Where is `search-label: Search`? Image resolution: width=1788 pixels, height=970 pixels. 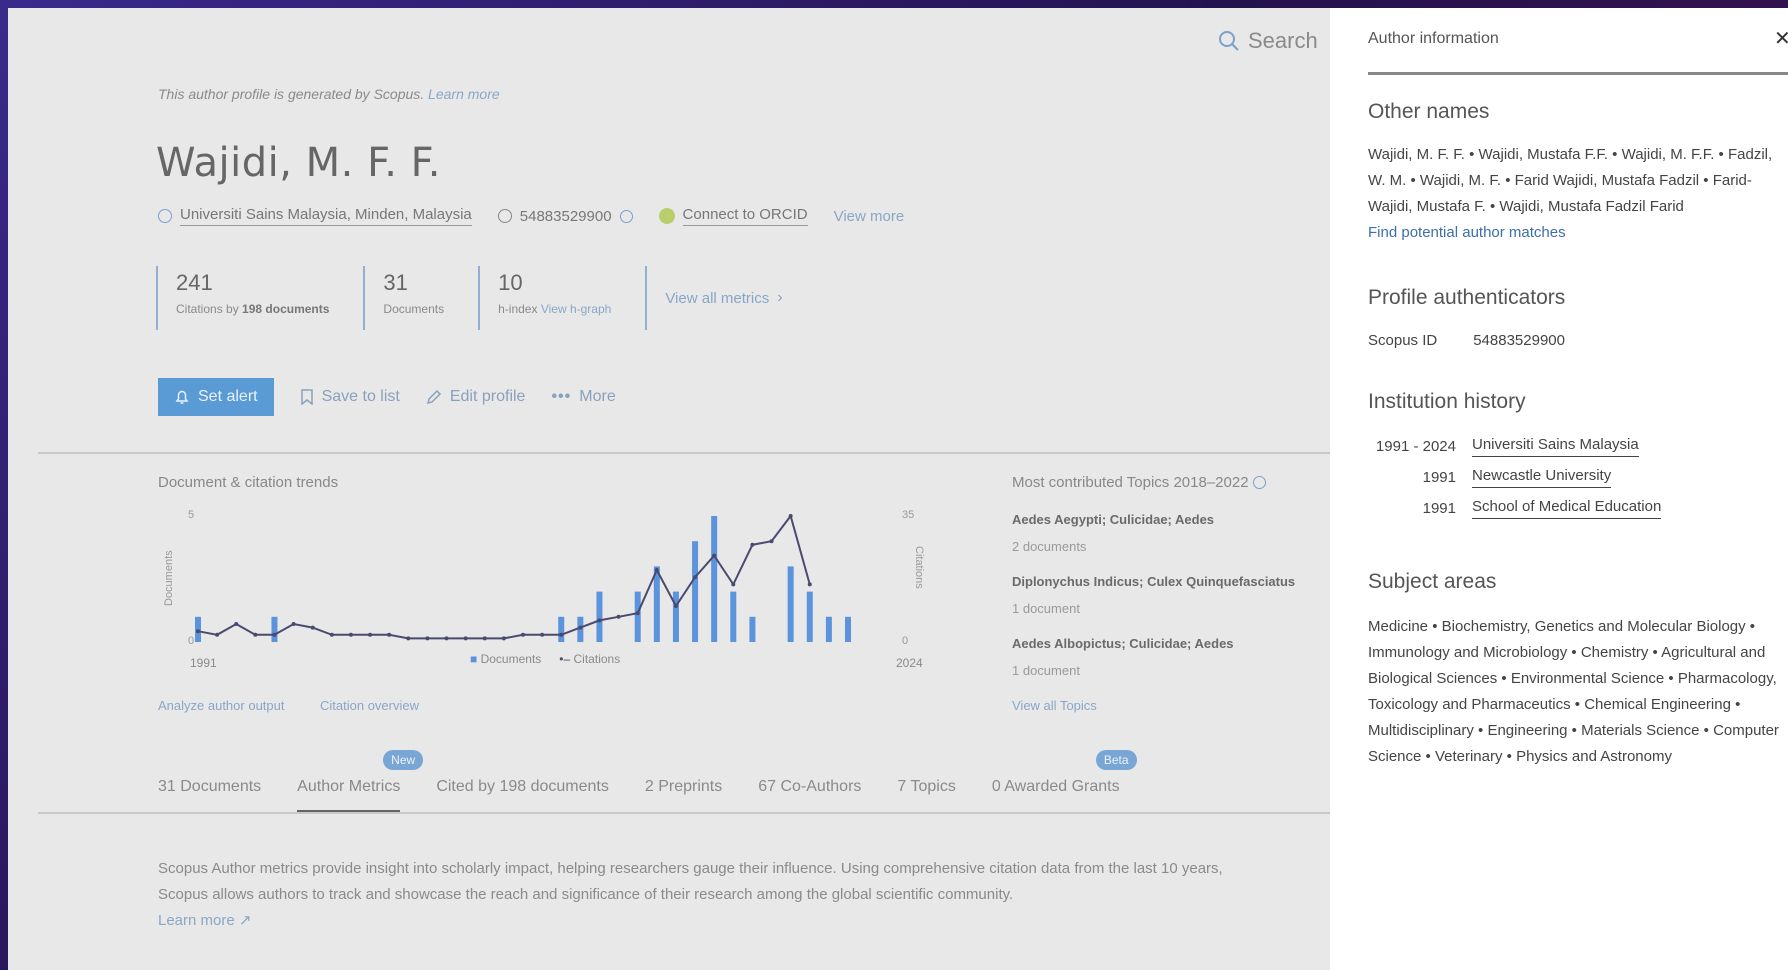
search-label: Search is located at coordinates (1283, 40).